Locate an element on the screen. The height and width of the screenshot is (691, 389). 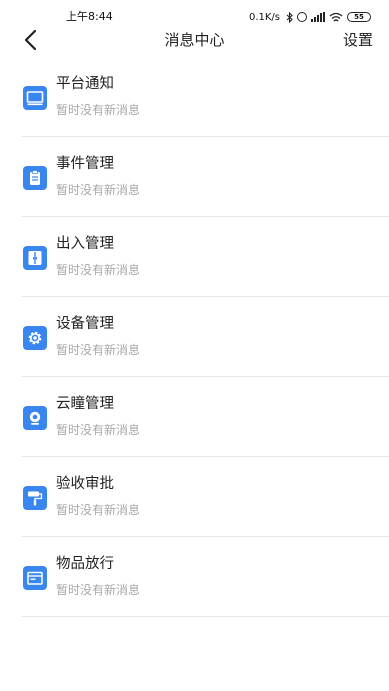
message-item-access-management: 出入管理 暂时没有新消息 is located at coordinates (194, 257).